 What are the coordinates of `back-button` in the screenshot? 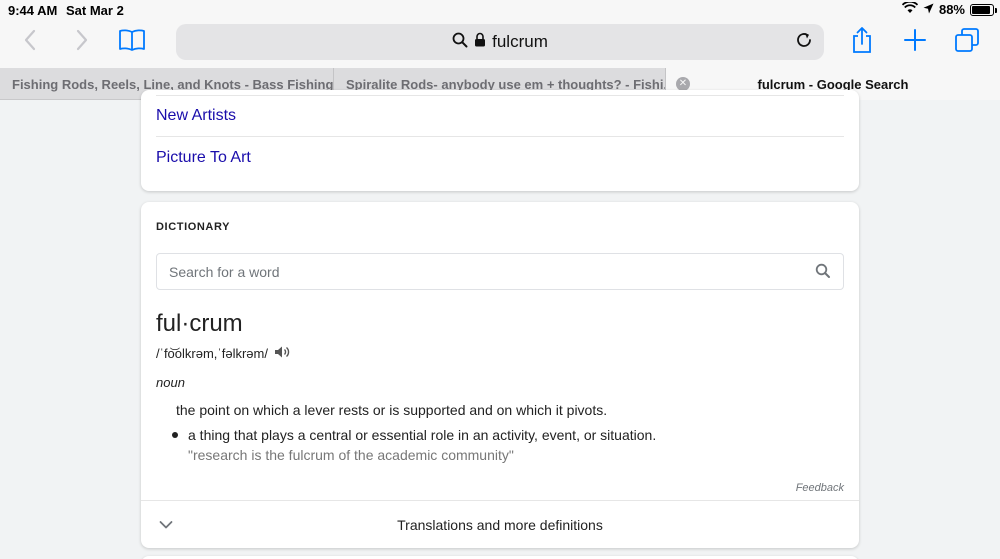 It's located at (30, 42).